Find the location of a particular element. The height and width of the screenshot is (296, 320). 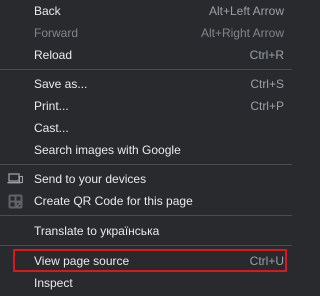

menu-item-qr-code: Create QR Code for this page is located at coordinates (146, 201).